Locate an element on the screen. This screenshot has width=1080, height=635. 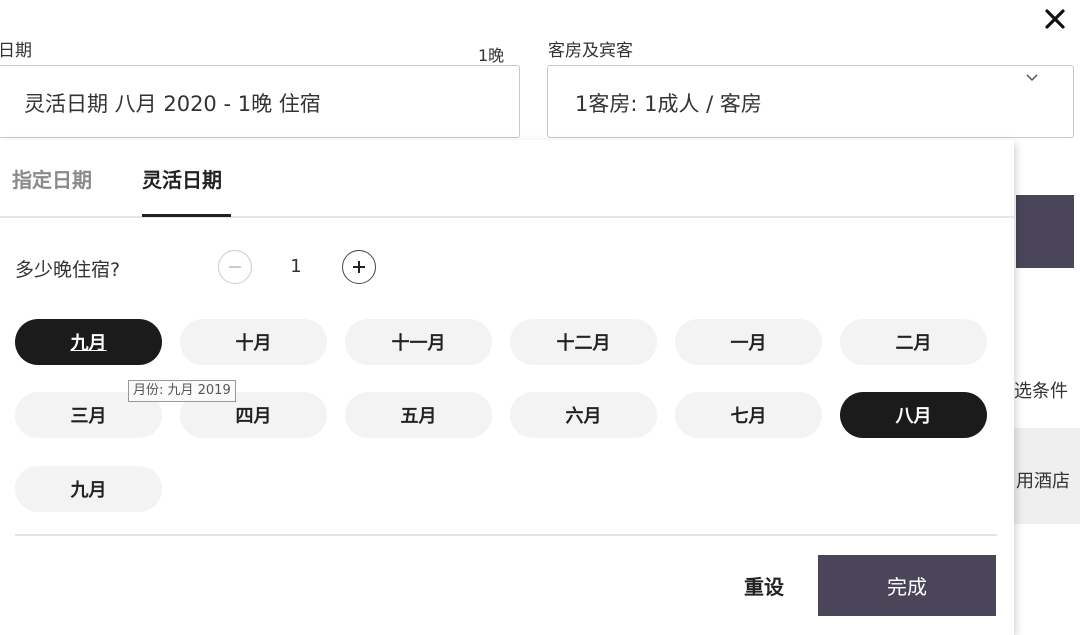
month-label: 七月 is located at coordinates (748, 416).